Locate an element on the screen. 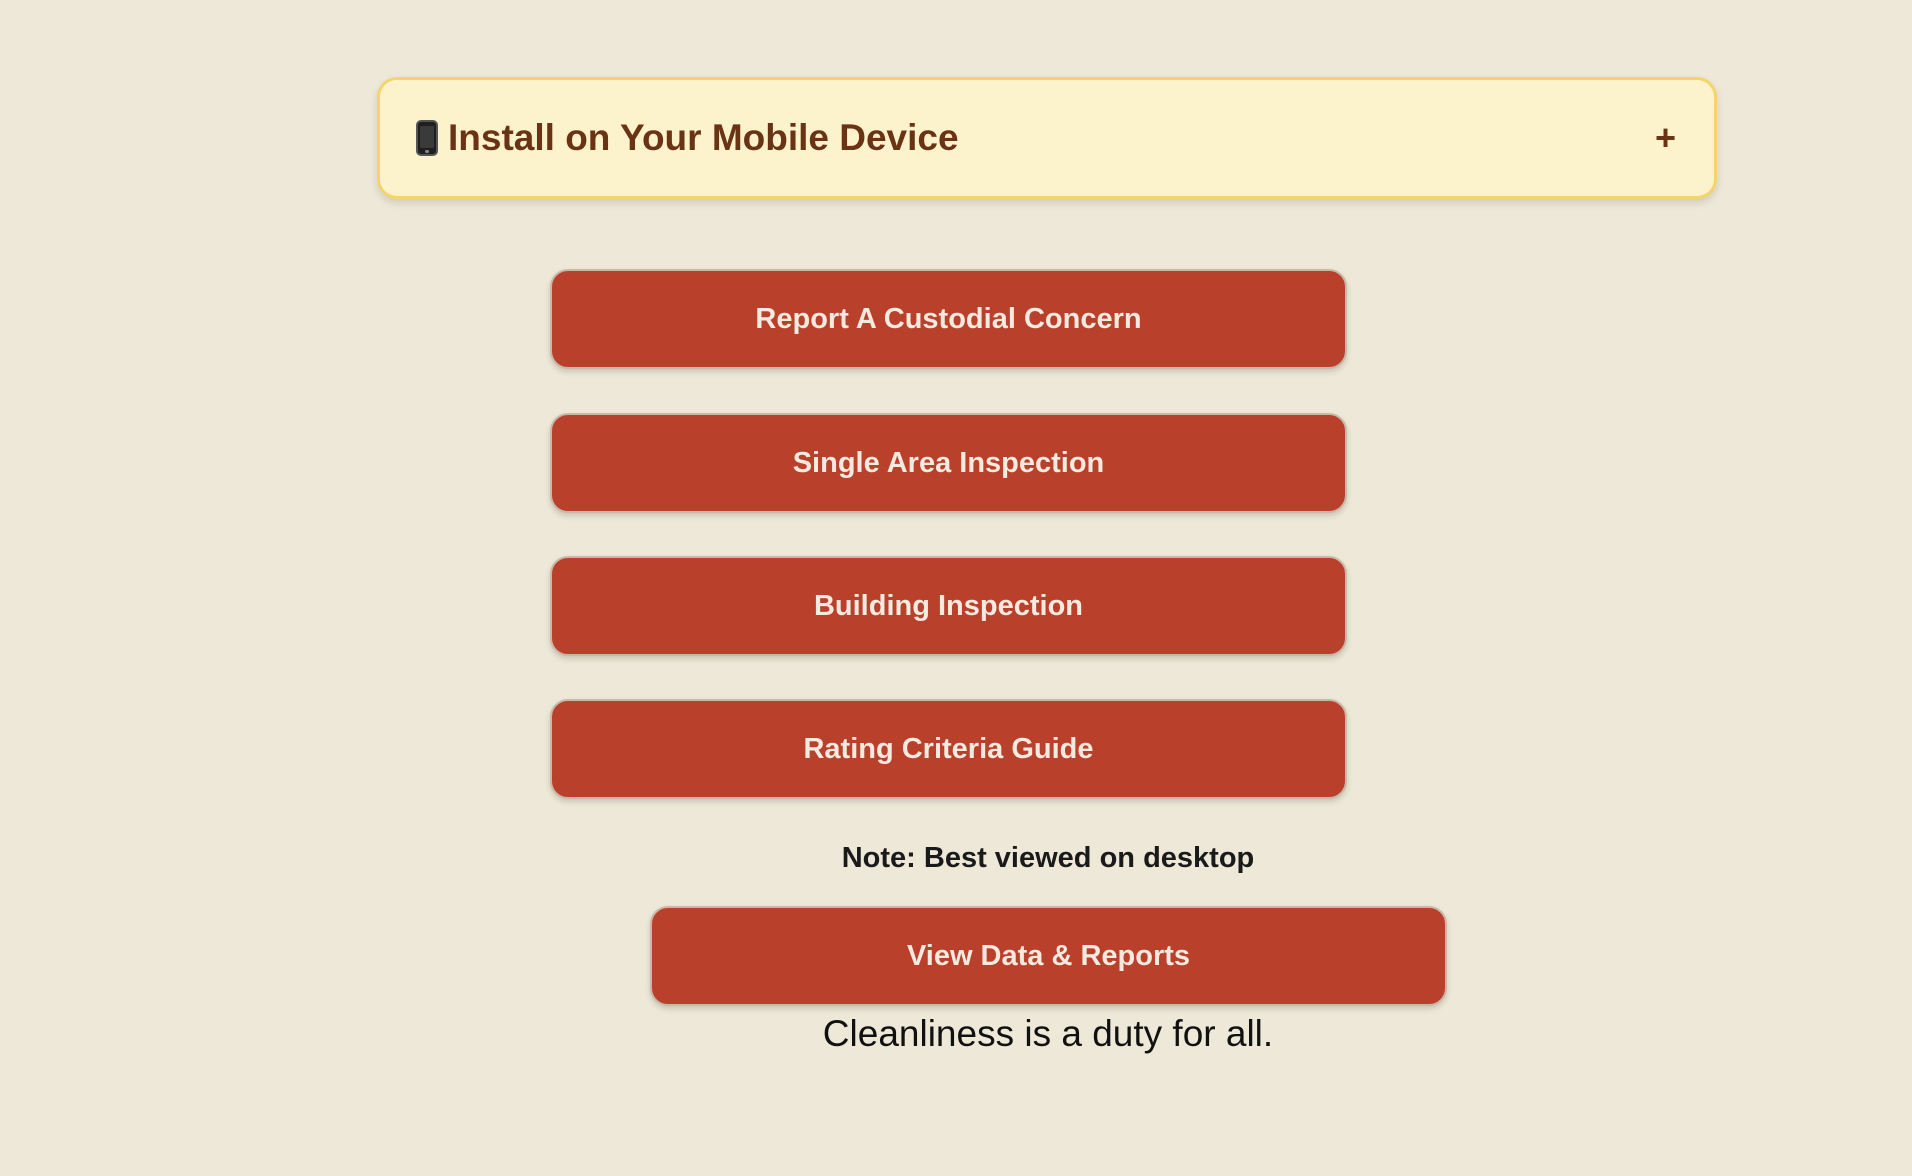 This screenshot has height=1176, width=1912. install-banner: Install on Your Mobile Device + is located at coordinates (1047, 138).